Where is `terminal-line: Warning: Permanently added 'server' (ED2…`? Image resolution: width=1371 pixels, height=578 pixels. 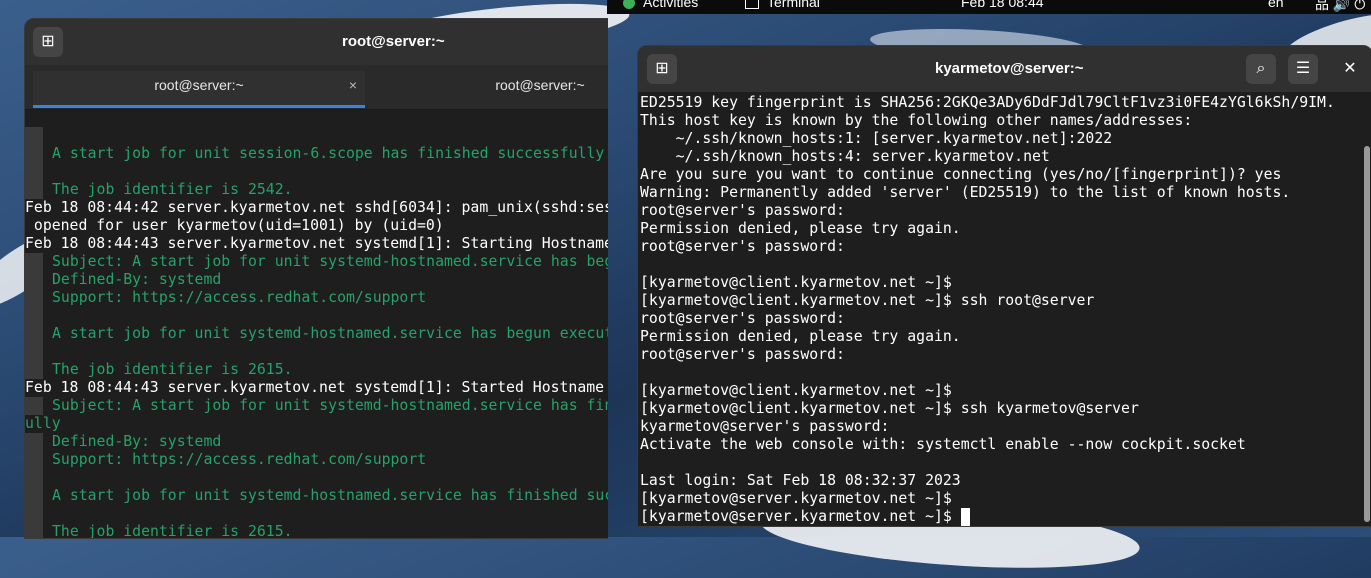
terminal-line: Warning: Permanently added 'server' (ED2… is located at coordinates (965, 192).